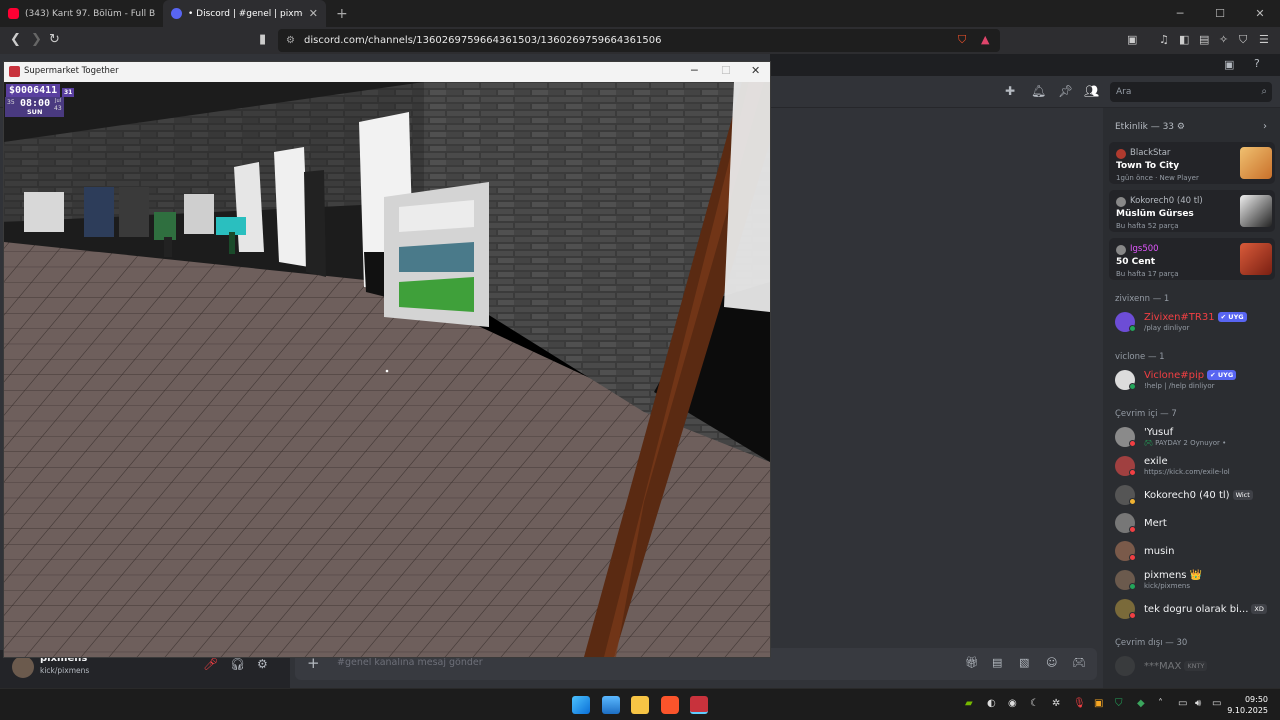 The image size is (1280, 720). What do you see at coordinates (1065, 91) in the screenshot?
I see `pin-icon: 📌︎` at bounding box center [1065, 91].